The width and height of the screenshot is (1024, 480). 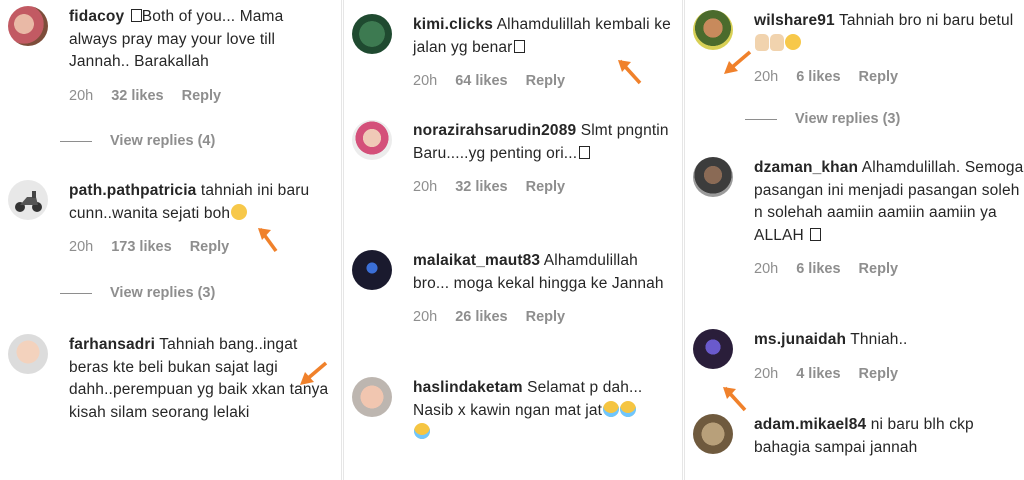 What do you see at coordinates (481, 317) in the screenshot?
I see `likes-count: 26 likes` at bounding box center [481, 317].